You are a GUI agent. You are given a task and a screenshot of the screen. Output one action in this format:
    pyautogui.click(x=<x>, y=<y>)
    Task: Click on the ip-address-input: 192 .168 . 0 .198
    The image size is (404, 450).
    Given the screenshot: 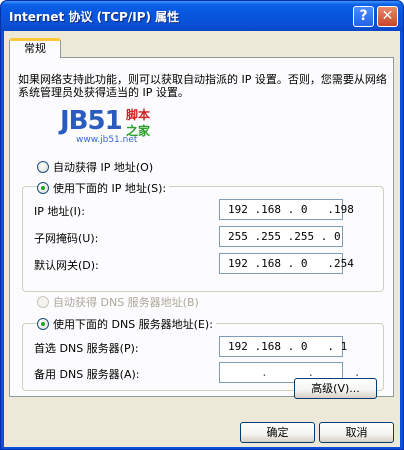 What is the action you would take?
    pyautogui.click(x=286, y=209)
    